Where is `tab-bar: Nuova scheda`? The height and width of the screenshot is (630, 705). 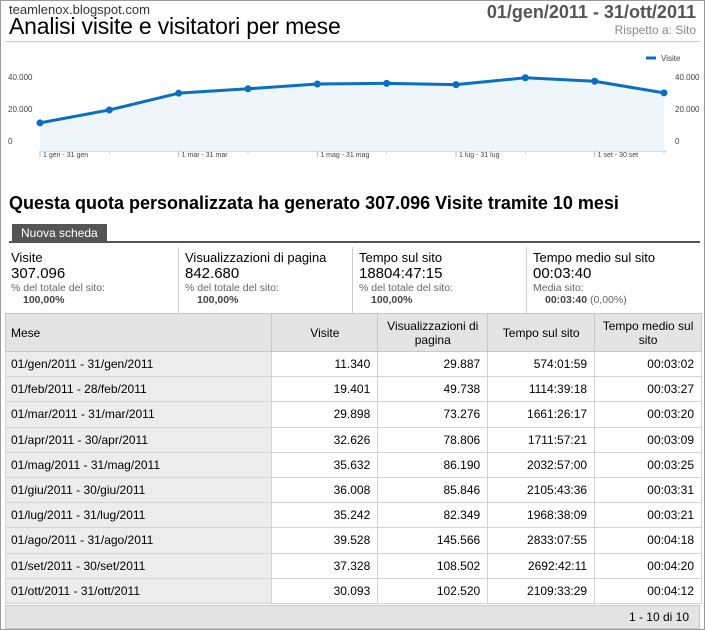
tab-bar: Nuova scheda is located at coordinates (354, 233).